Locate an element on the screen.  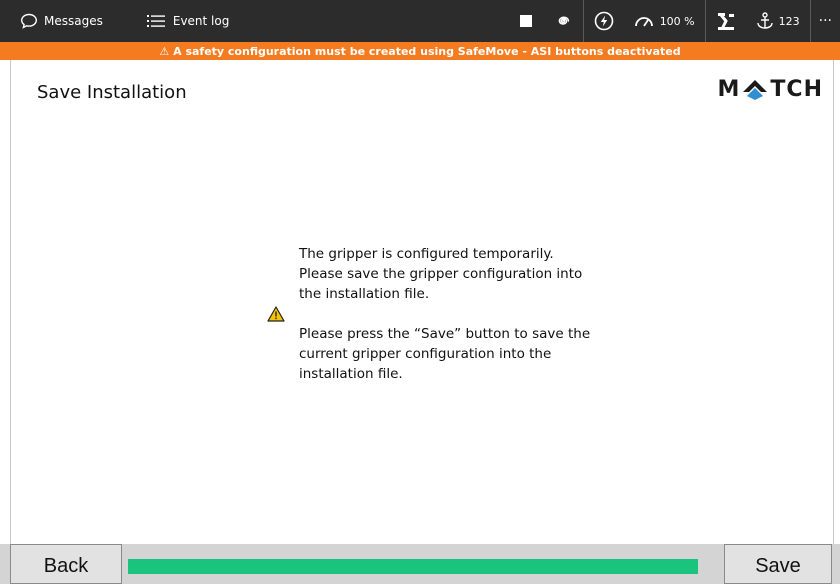
robot-arm-icon is located at coordinates (725, 21).